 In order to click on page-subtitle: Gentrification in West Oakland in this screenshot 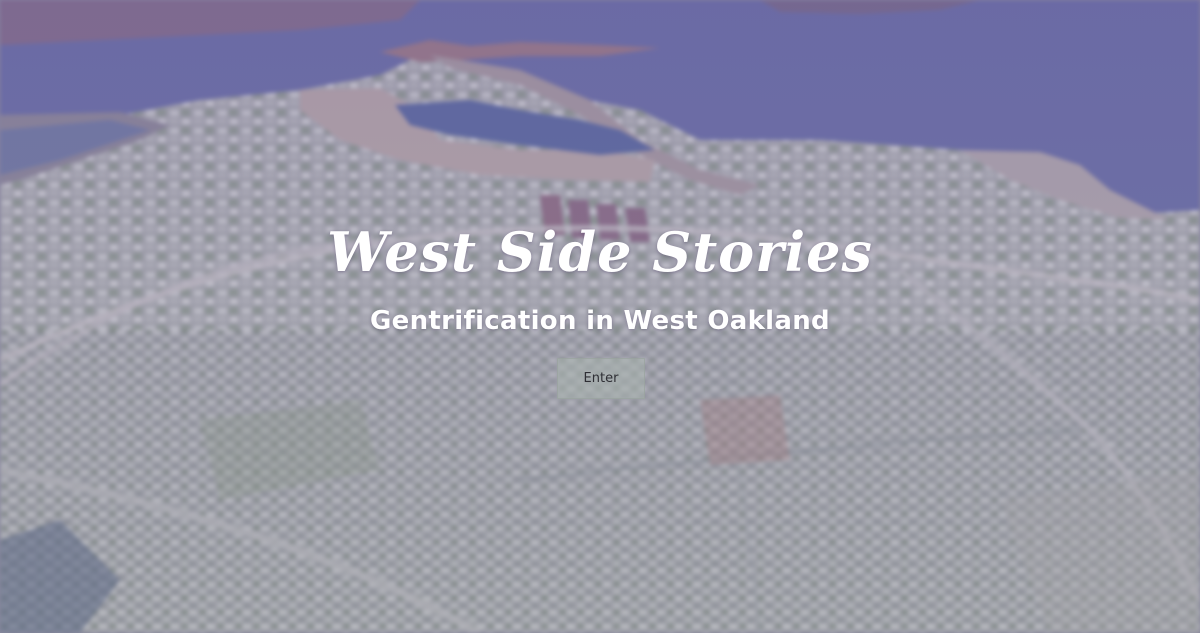, I will do `click(600, 321)`.